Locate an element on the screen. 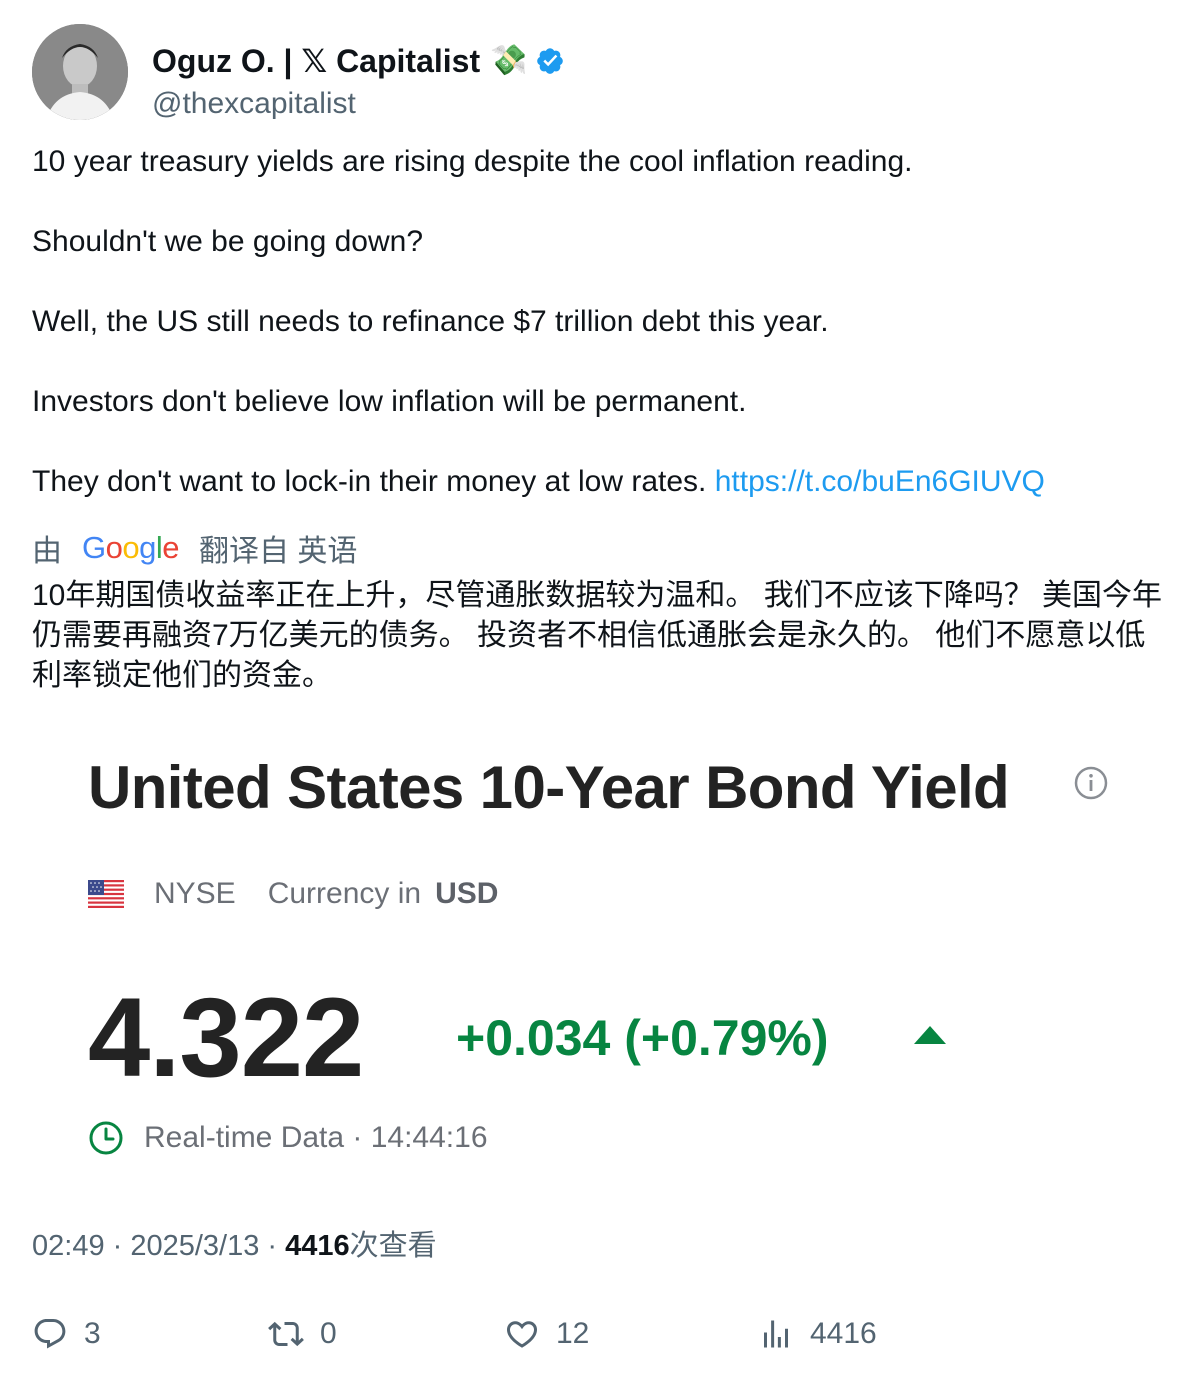 This screenshot has width=1196, height=1382. avatar is located at coordinates (80, 72).